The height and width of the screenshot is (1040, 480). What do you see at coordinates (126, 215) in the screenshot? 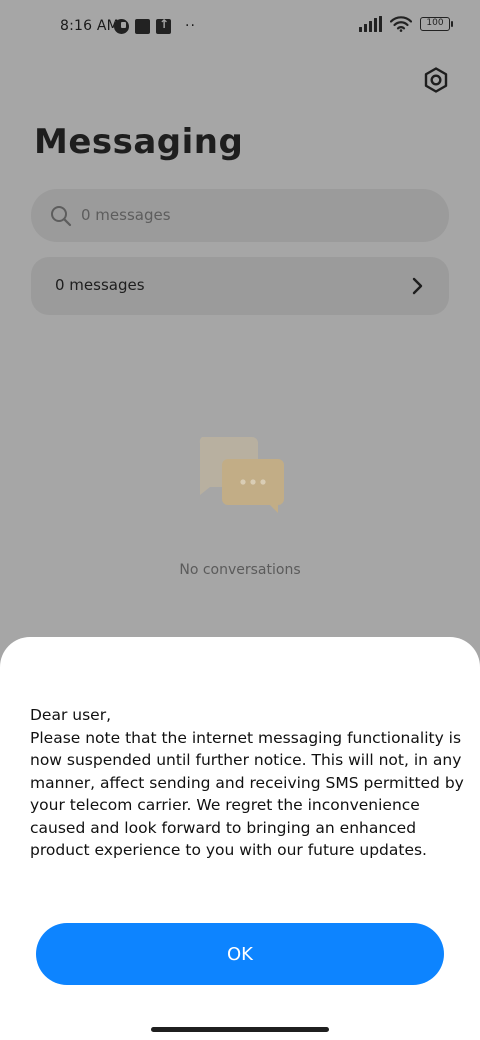
I see `search-placeholder: 0 messages` at bounding box center [126, 215].